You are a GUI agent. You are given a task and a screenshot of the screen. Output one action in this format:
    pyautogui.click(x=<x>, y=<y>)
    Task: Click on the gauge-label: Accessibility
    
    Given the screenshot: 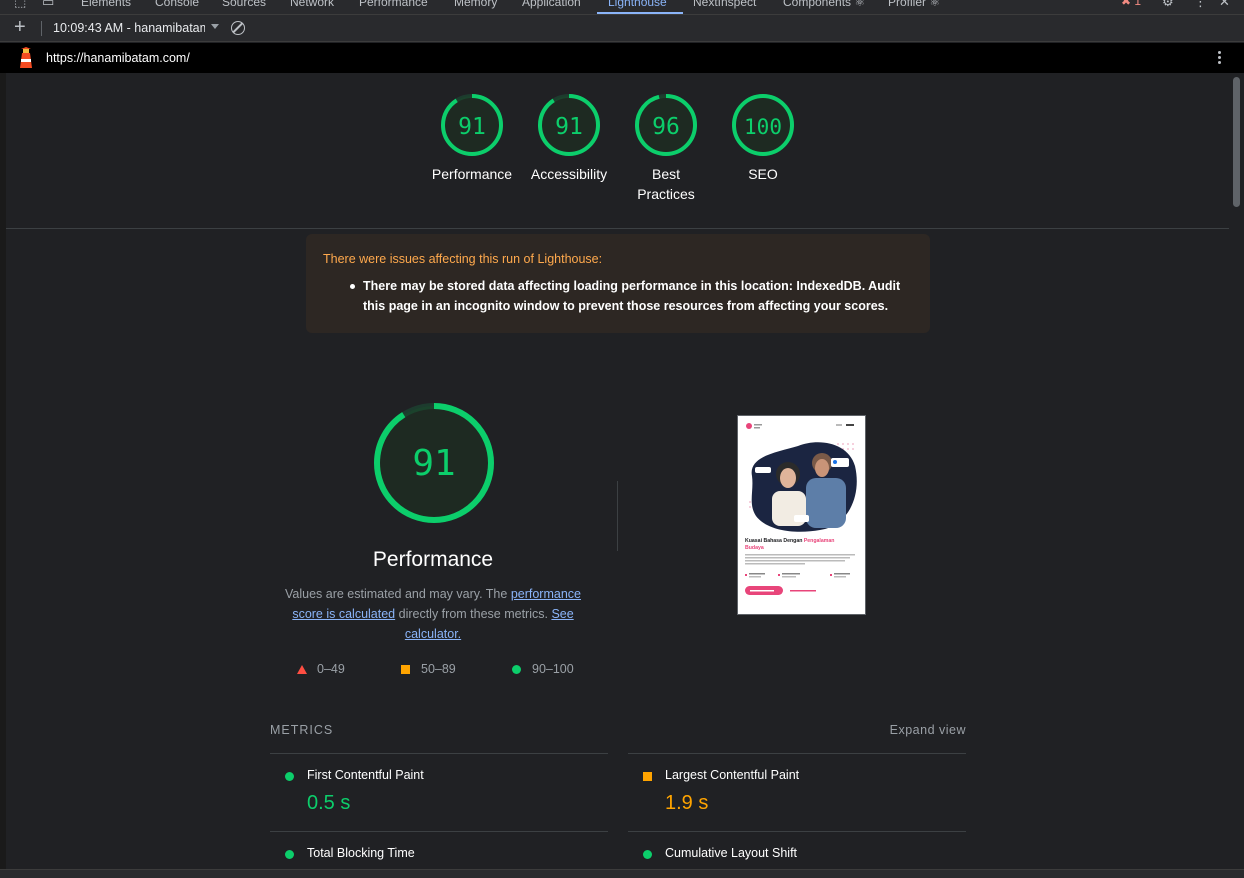 What is the action you would take?
    pyautogui.click(x=569, y=174)
    